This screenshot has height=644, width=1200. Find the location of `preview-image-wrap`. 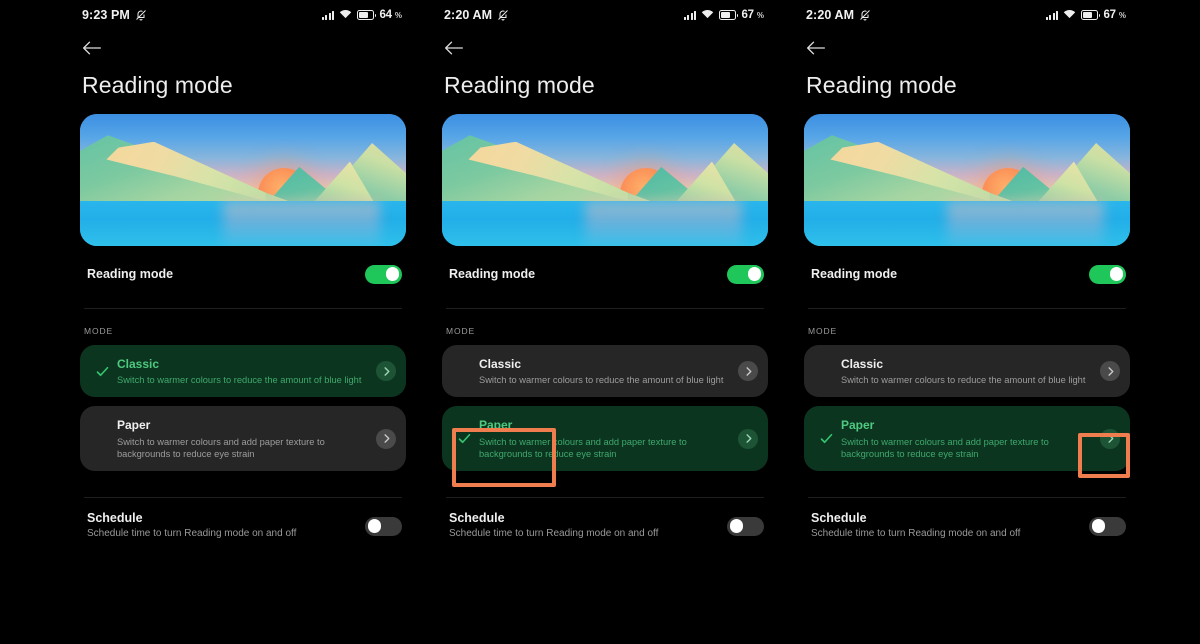

preview-image-wrap is located at coordinates (243, 172).